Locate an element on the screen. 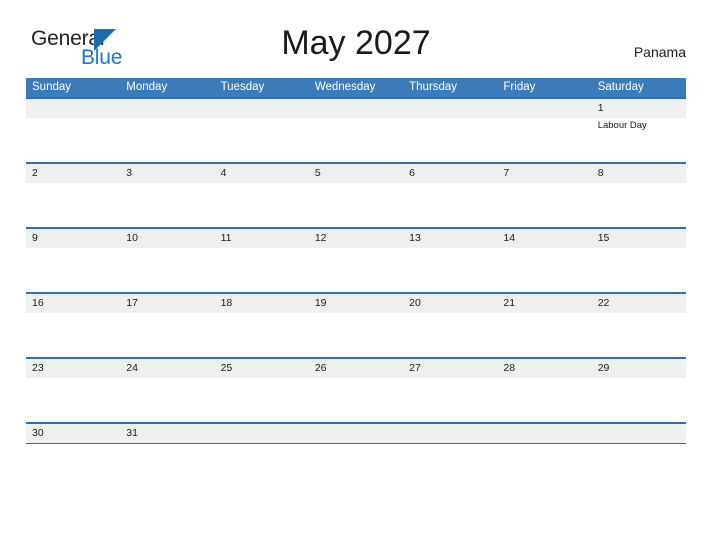 The height and width of the screenshot is (550, 712). calendar-day-cell: 20 is located at coordinates (450, 325).